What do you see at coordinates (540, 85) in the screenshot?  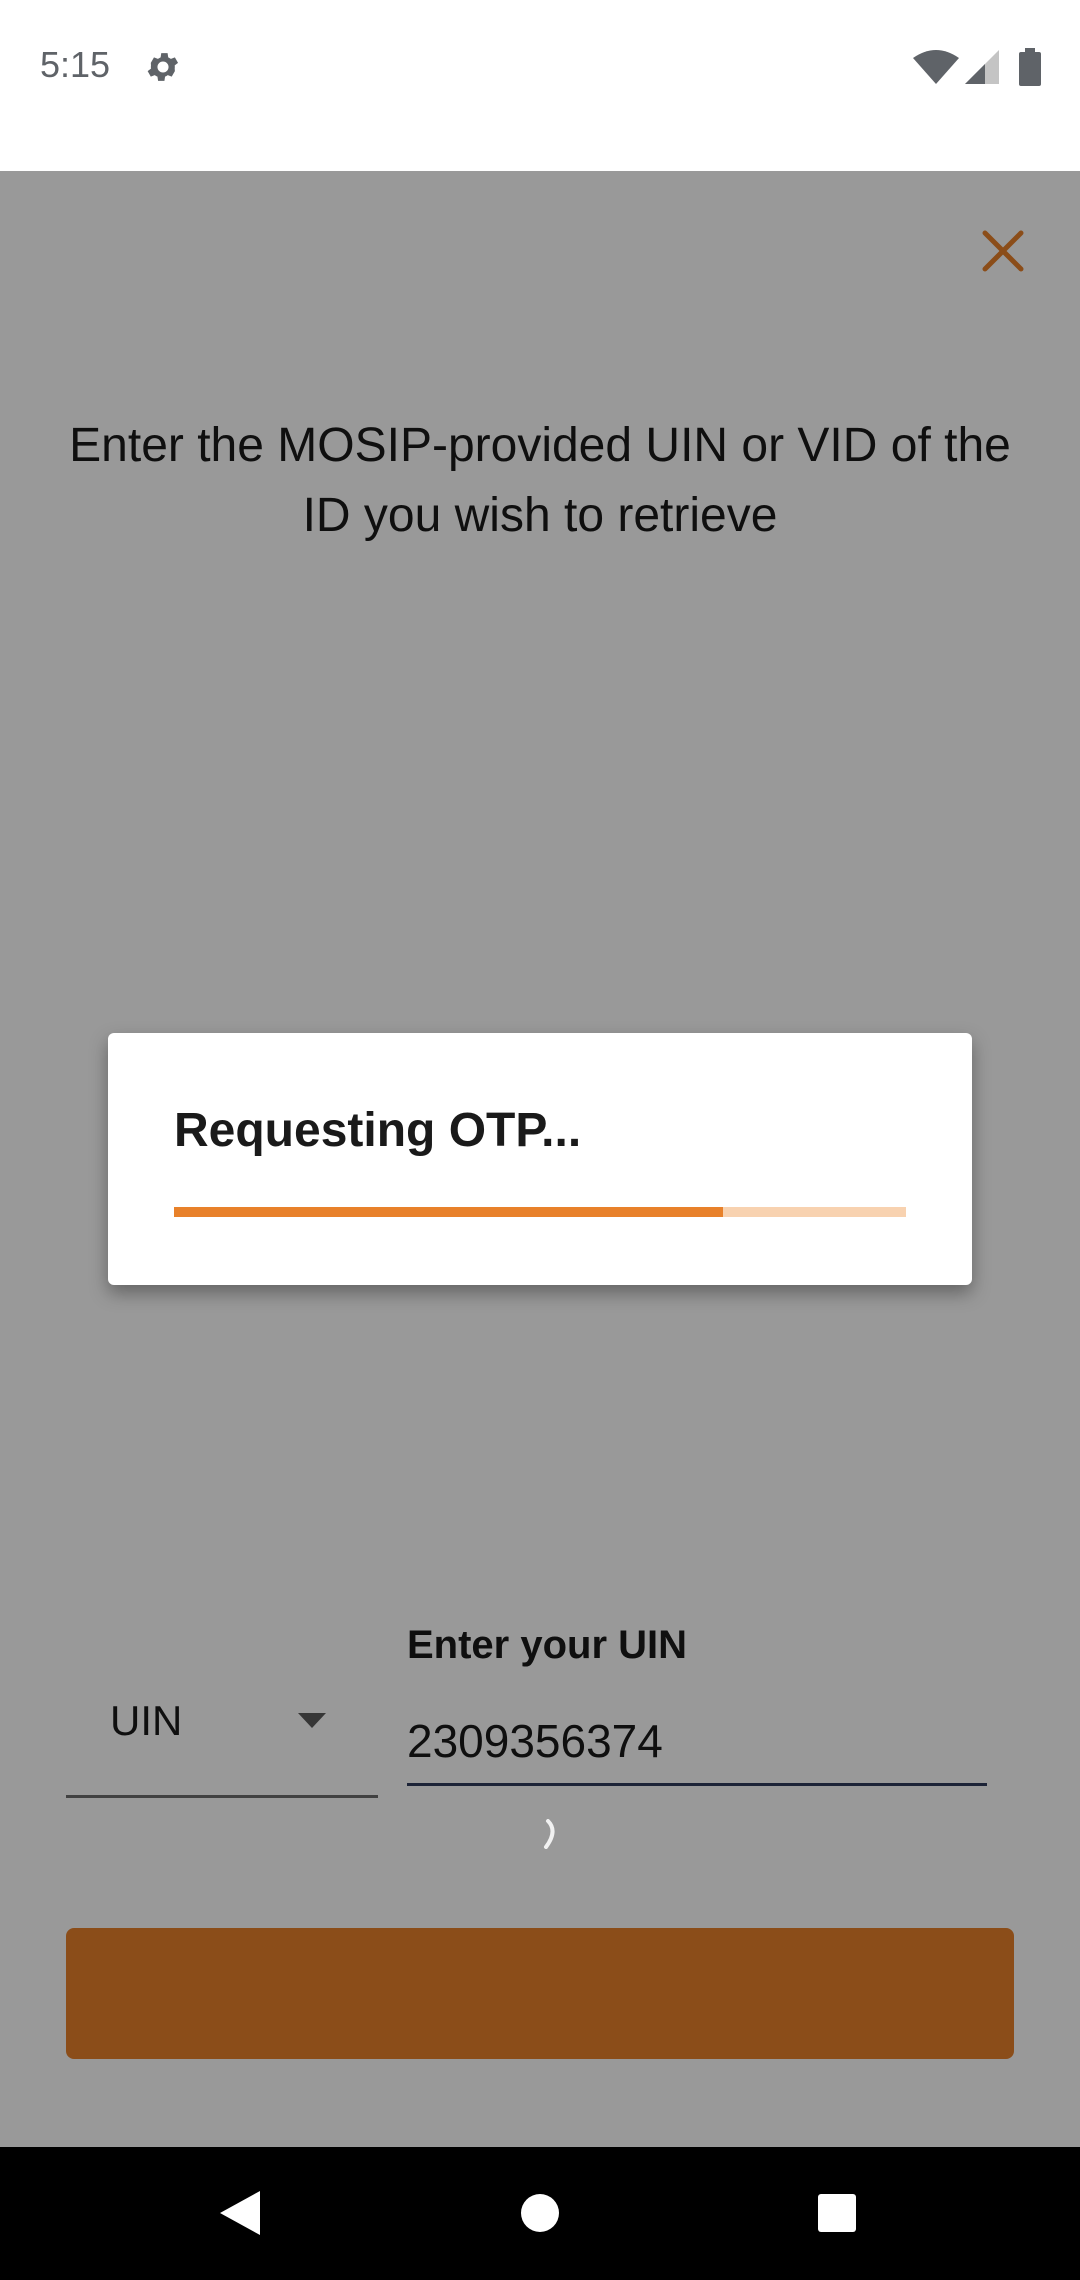 I see `status-bar: 5:15` at bounding box center [540, 85].